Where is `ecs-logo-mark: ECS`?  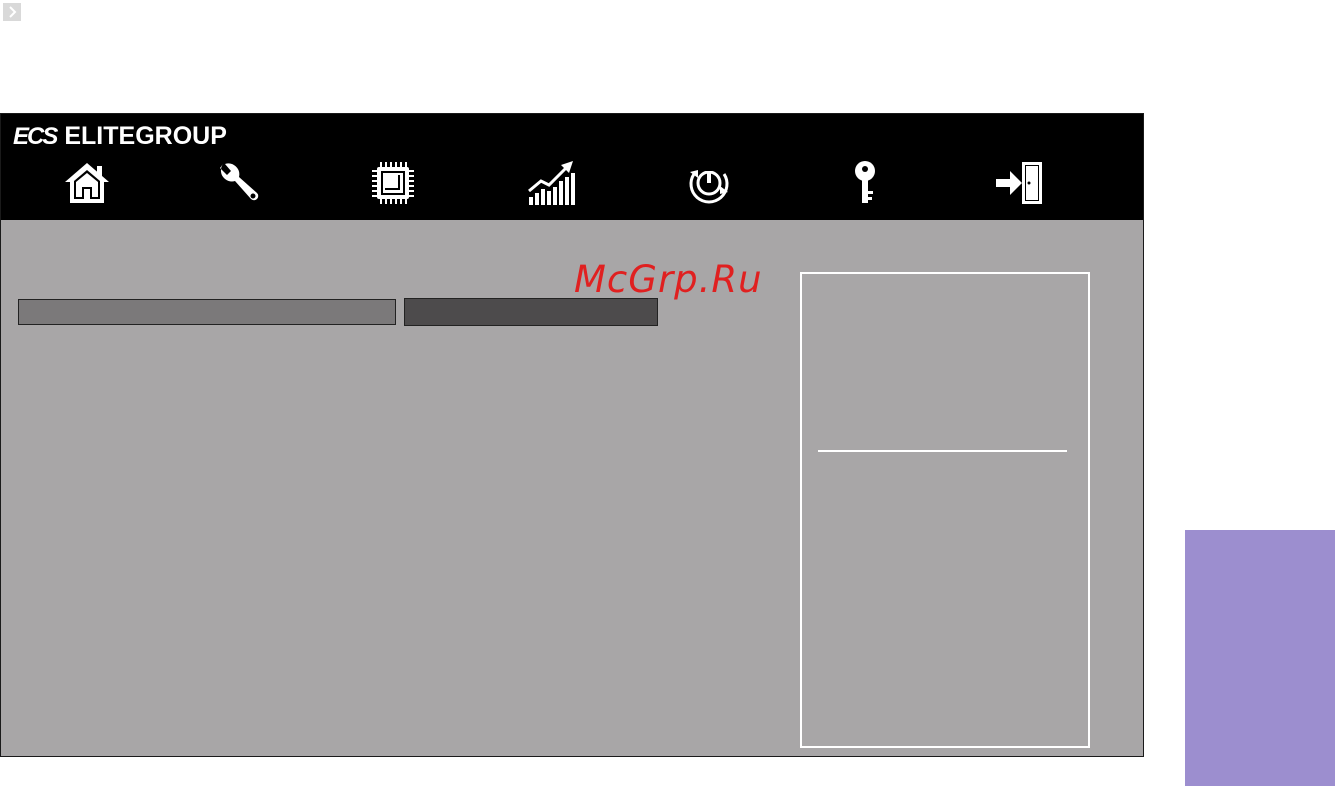
ecs-logo-mark: ECS is located at coordinates (35, 136).